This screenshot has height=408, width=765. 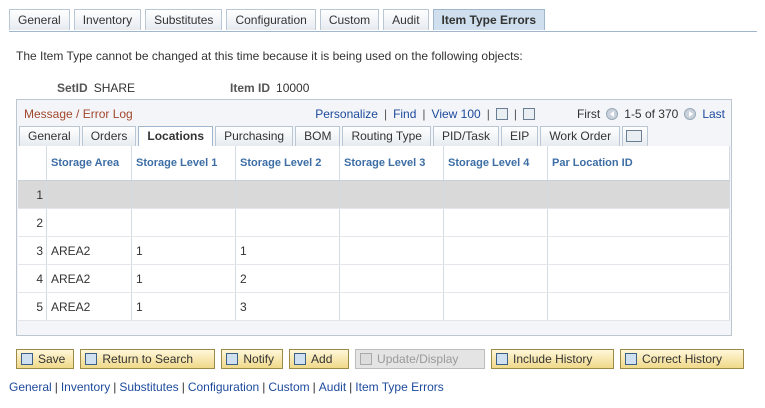 I want to click on grid-tab-eip: EIP, so click(x=519, y=136).